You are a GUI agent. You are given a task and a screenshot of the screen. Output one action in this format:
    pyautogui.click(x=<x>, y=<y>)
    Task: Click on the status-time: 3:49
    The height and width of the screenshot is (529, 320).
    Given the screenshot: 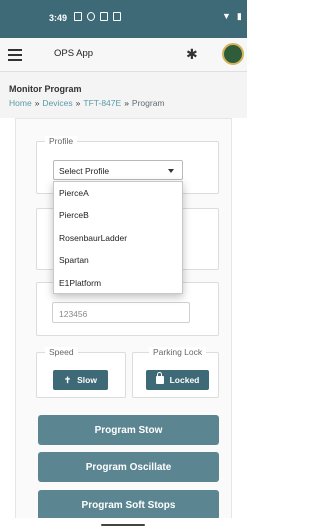 What is the action you would take?
    pyautogui.click(x=58, y=18)
    